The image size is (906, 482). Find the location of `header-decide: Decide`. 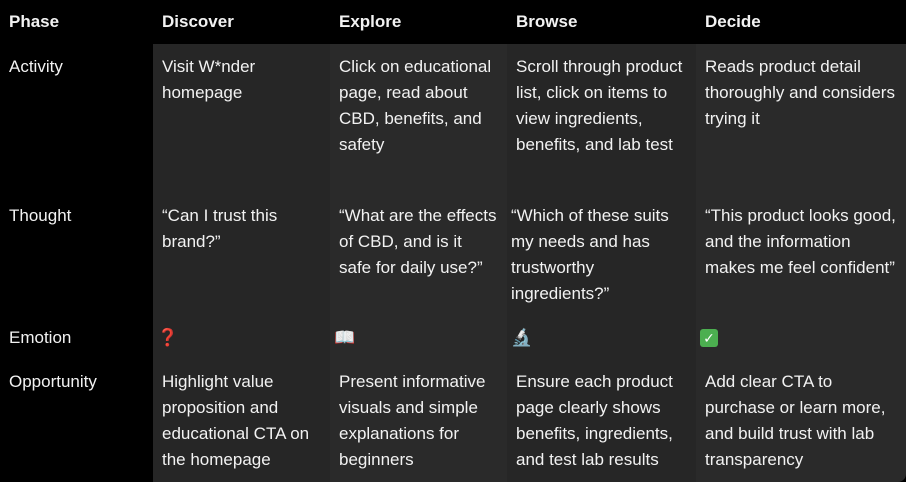

header-decide: Decide is located at coordinates (801, 22).